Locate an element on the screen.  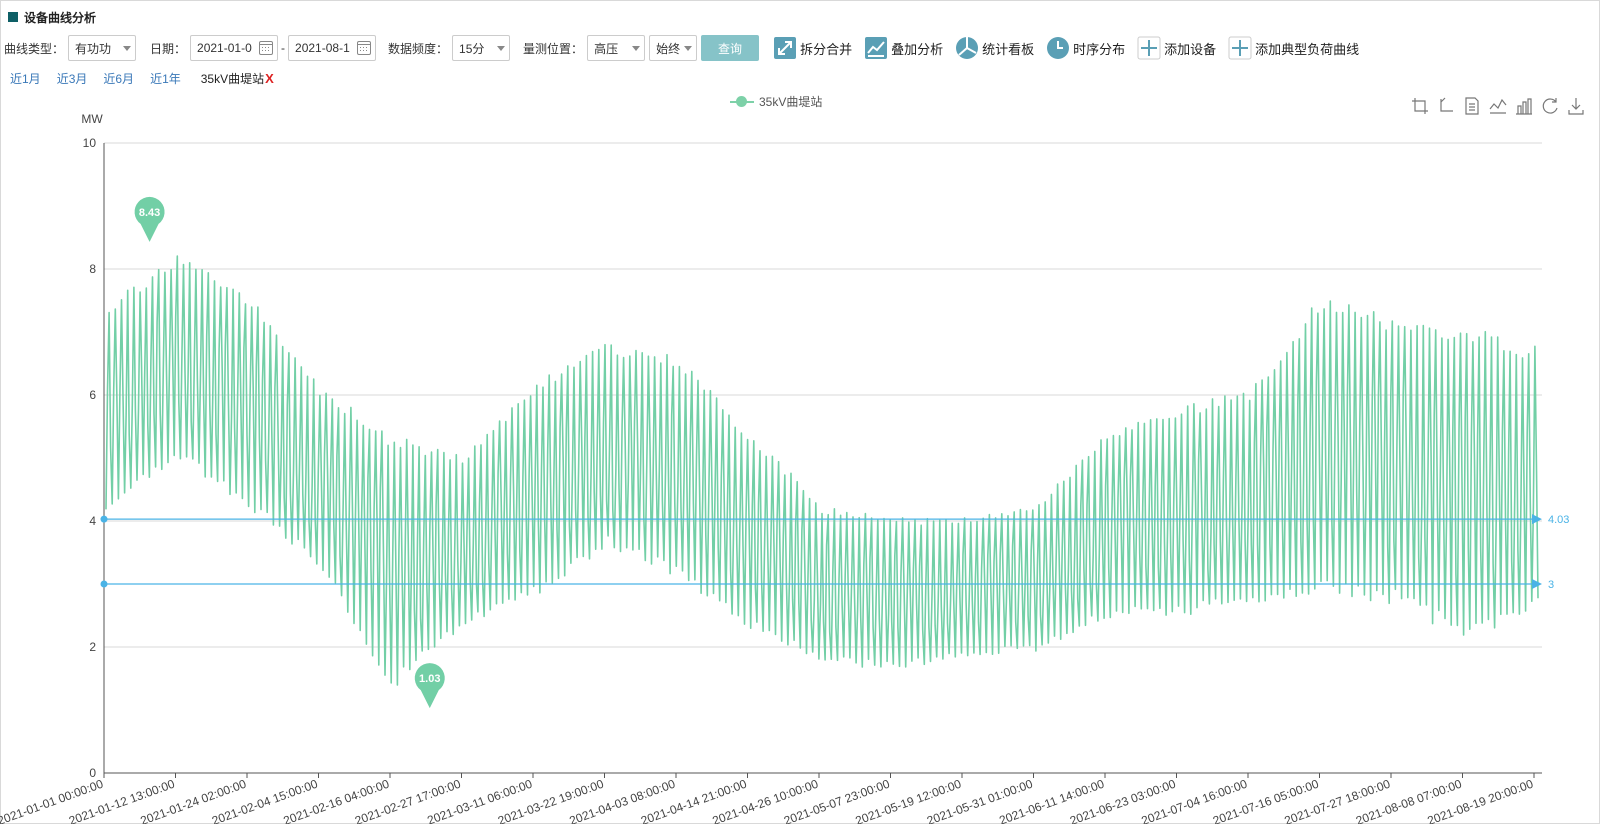
y-tick-label: 2 is located at coordinates (92, 647).